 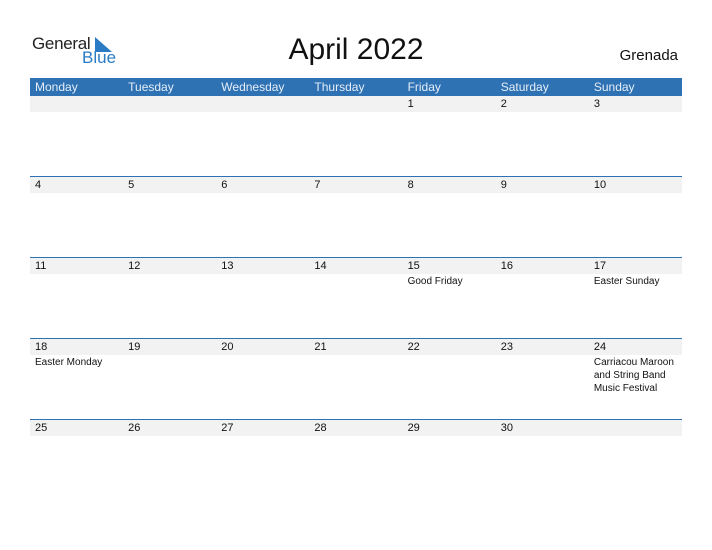 What do you see at coordinates (253, 87) in the screenshot?
I see `weekday-wednesday: Wednesday` at bounding box center [253, 87].